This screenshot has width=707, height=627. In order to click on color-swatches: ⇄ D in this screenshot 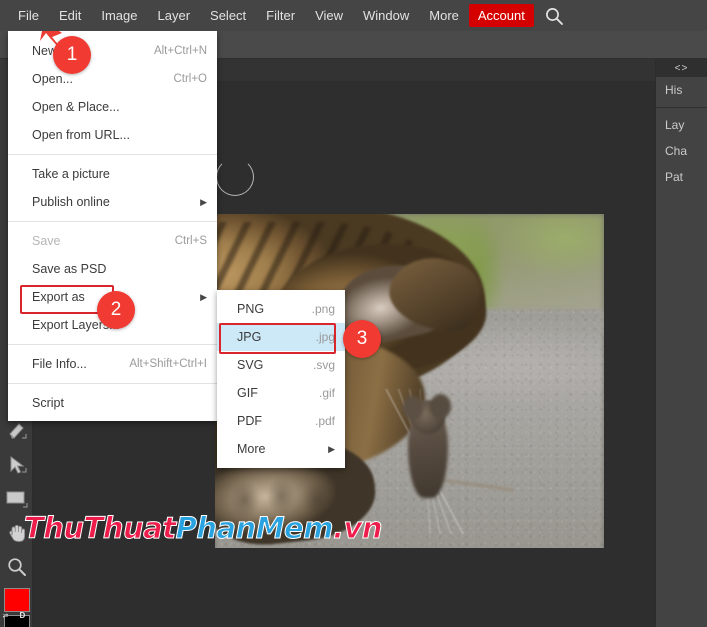, I will do `click(17, 607)`.